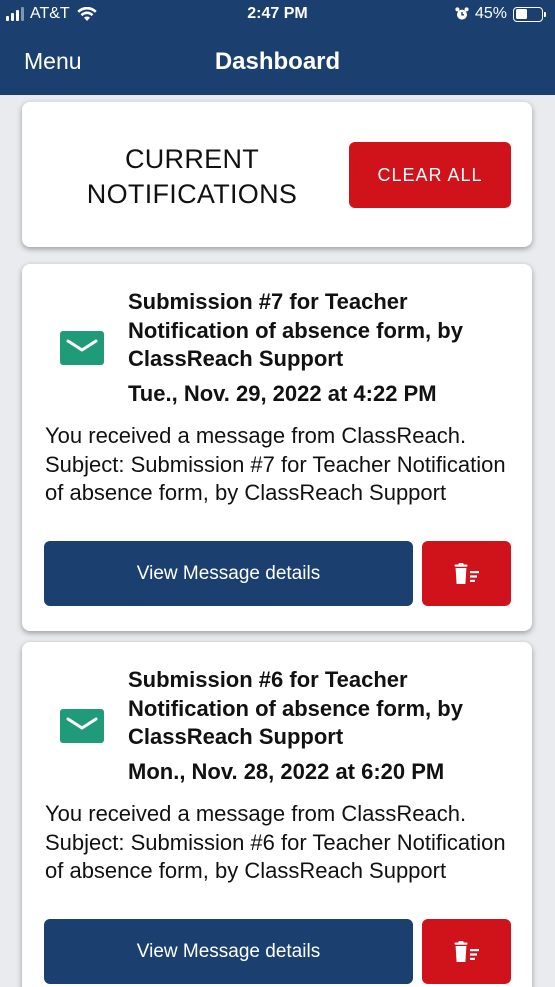  Describe the element at coordinates (282, 393) in the screenshot. I see `notification-date: Tue., Nov. 29, 2022 at 4:22 PM` at that location.